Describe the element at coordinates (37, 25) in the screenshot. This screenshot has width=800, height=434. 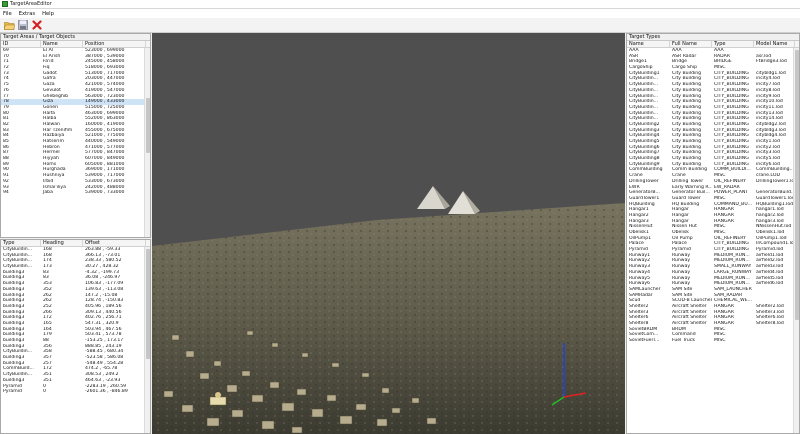
I see `close-red-x-icon` at that location.